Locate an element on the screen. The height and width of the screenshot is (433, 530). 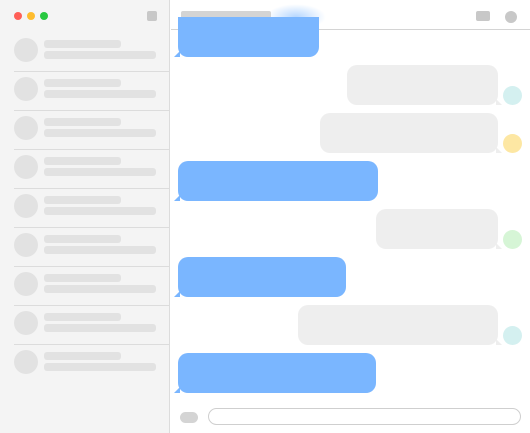
message-input is located at coordinates (364, 416).